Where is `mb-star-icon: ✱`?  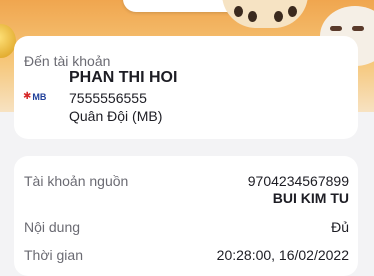 mb-star-icon: ✱ is located at coordinates (27, 96).